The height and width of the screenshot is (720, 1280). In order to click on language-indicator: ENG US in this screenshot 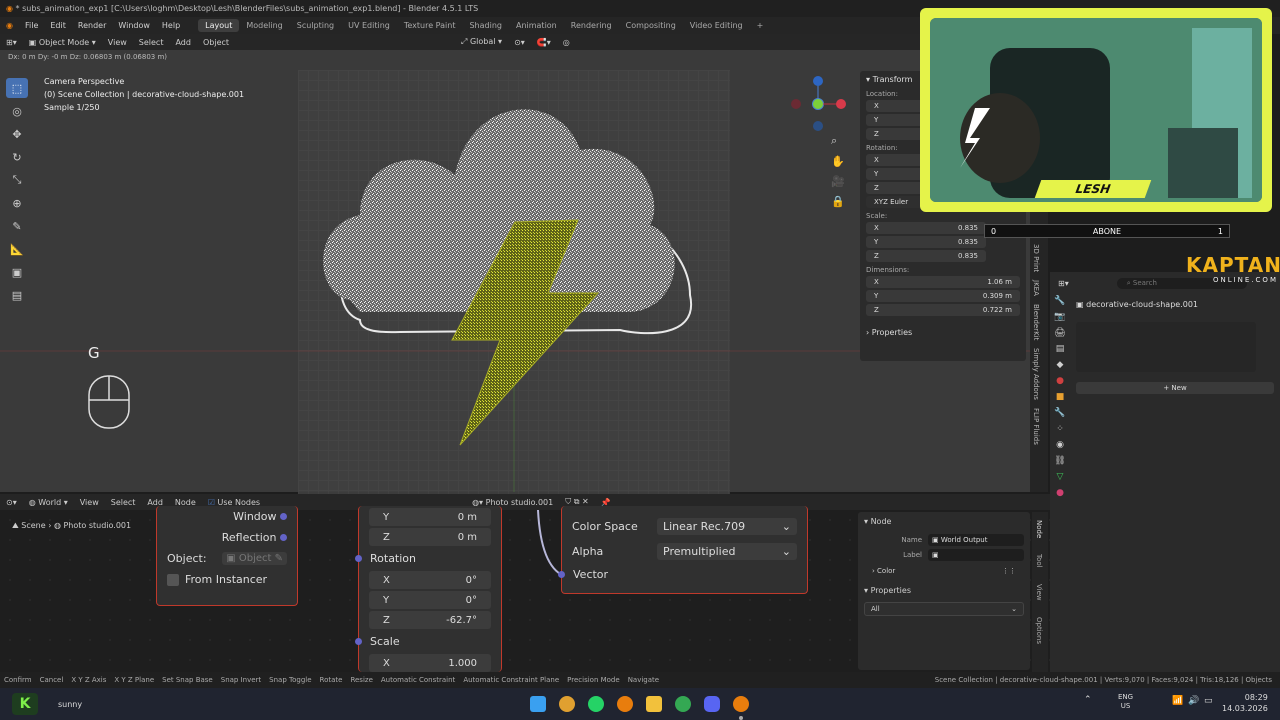, I will do `click(1125, 702)`.